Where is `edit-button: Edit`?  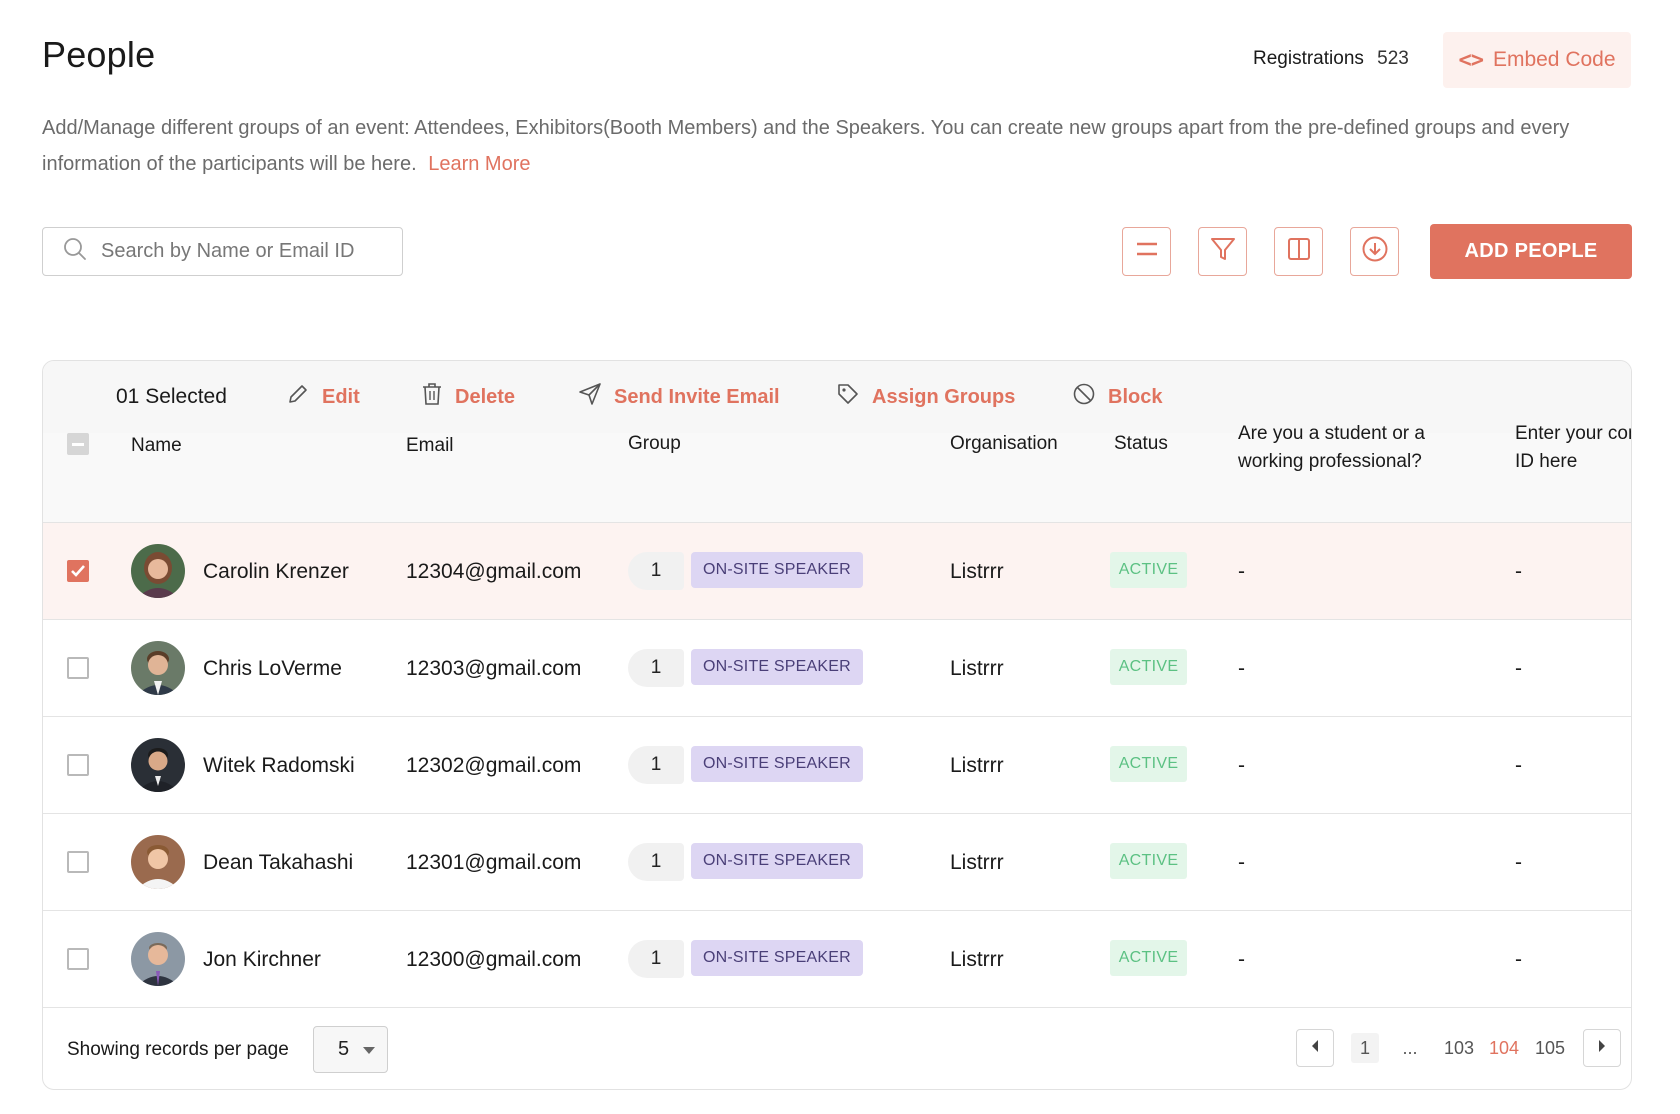
edit-button: Edit is located at coordinates (323, 397).